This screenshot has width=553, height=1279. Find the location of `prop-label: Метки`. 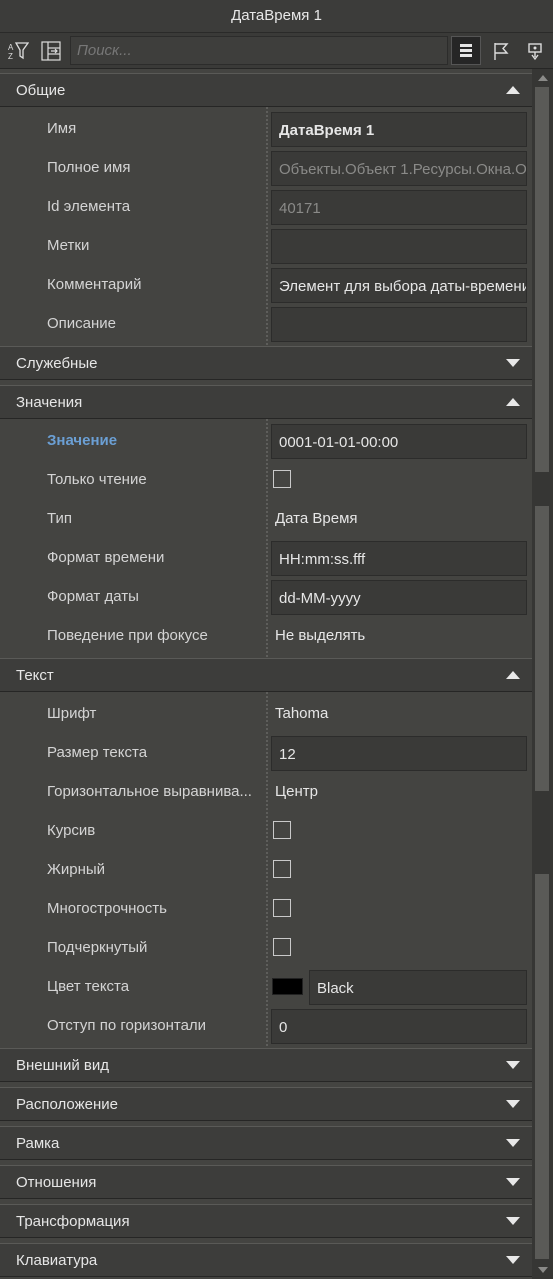

prop-label: Метки is located at coordinates (68, 245).